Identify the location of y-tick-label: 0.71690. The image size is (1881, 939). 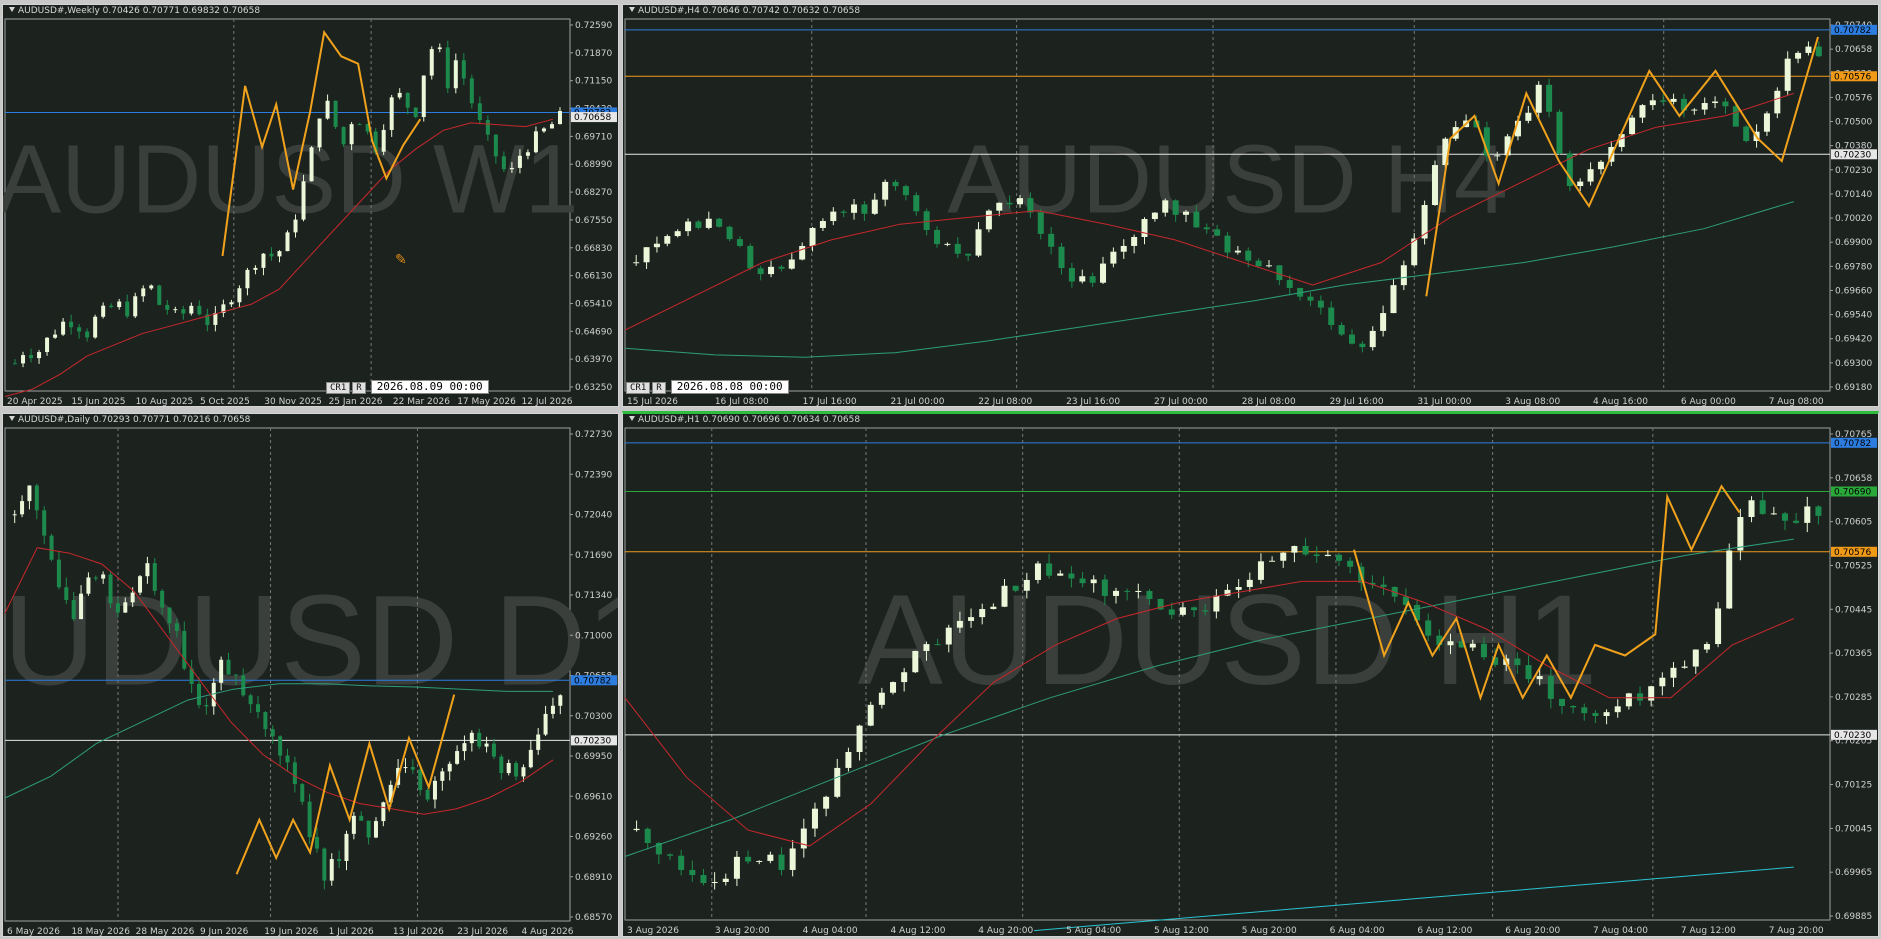
(593, 556).